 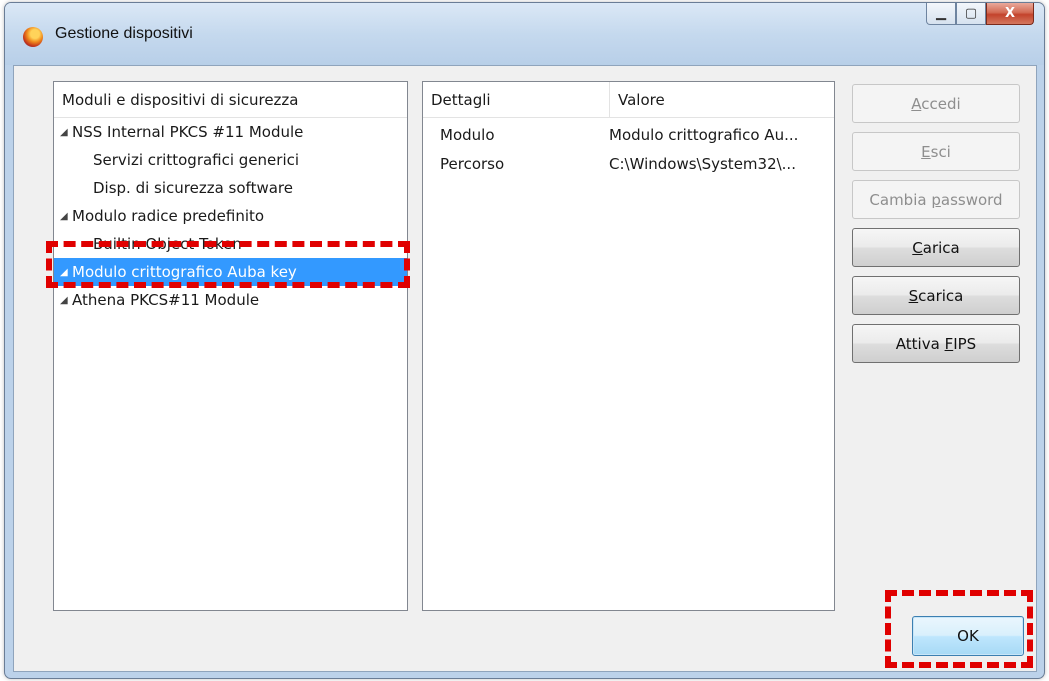 I want to click on cambia-password-button: Cambia password, so click(x=936, y=199).